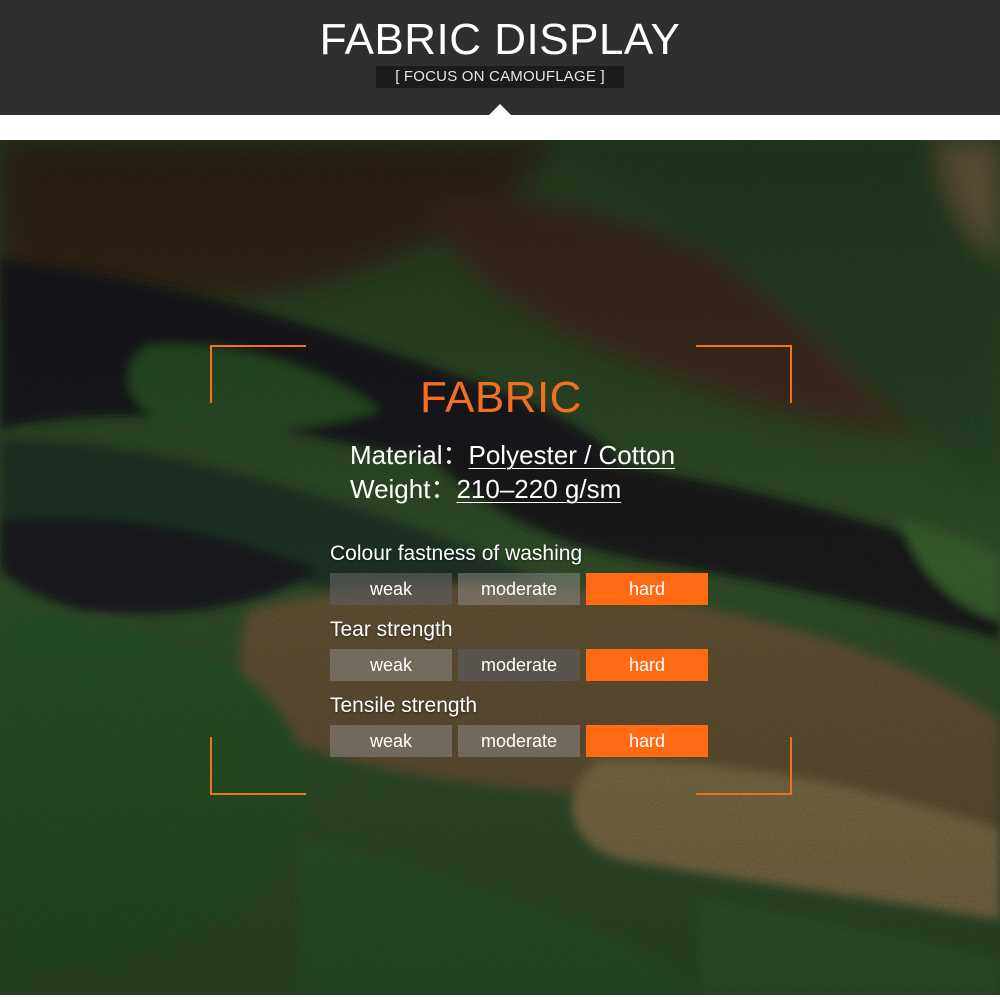 The image size is (1000, 1000). Describe the element at coordinates (404, 705) in the screenshot. I see `rating-label-tensile-strength: Tensile strength` at that location.